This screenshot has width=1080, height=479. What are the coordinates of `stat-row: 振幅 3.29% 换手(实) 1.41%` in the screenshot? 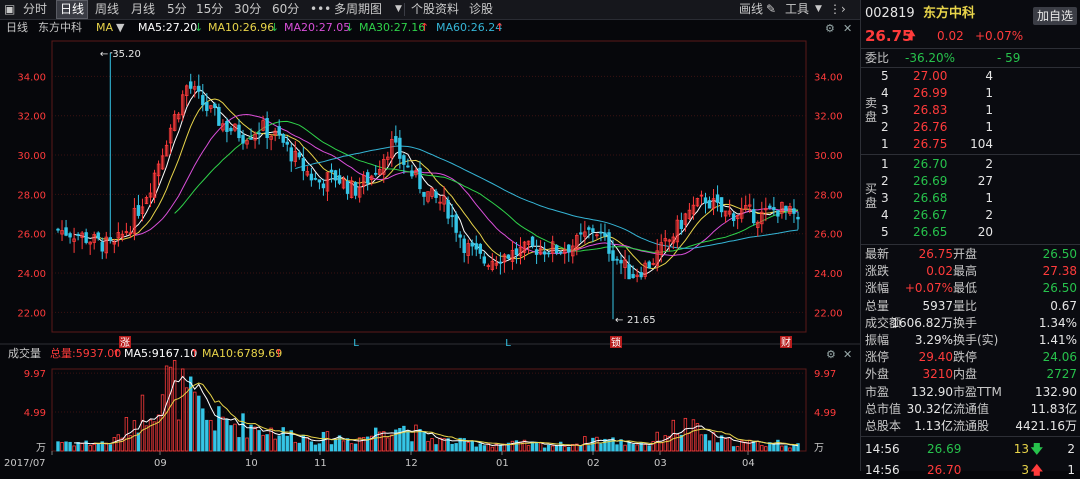 It's located at (970, 340).